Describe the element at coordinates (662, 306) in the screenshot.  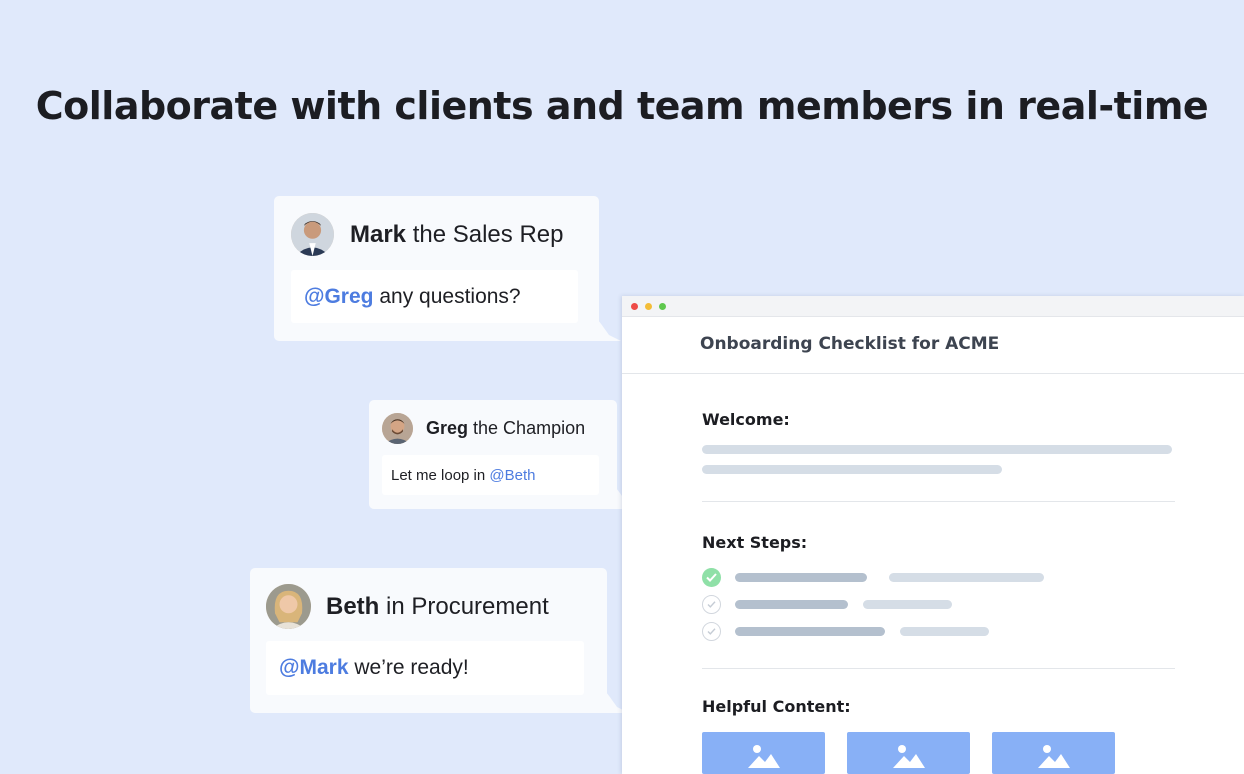
I see `maximize-dot-icon` at that location.